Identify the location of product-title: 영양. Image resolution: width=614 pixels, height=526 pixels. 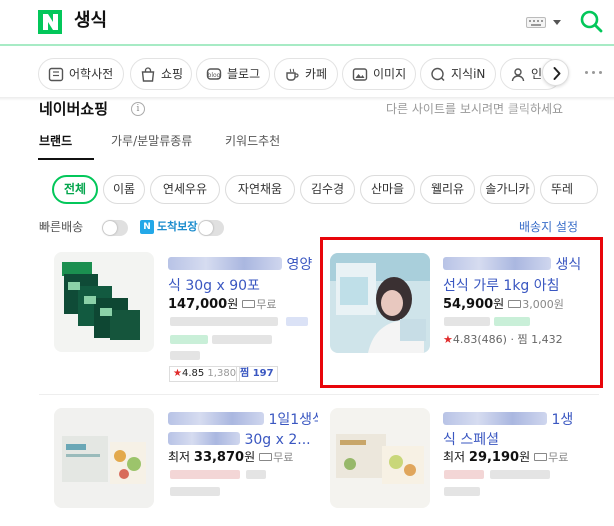
(244, 265).